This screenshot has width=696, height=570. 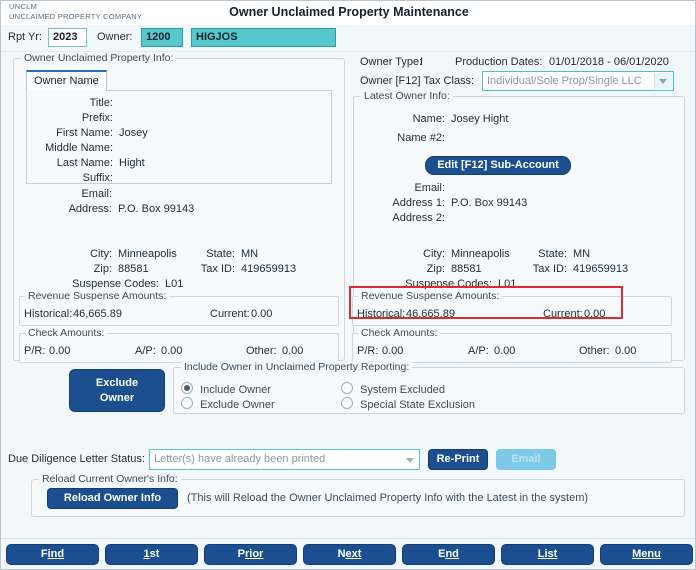 What do you see at coordinates (97, 118) in the screenshot?
I see `prefix-label: Prefix:` at bounding box center [97, 118].